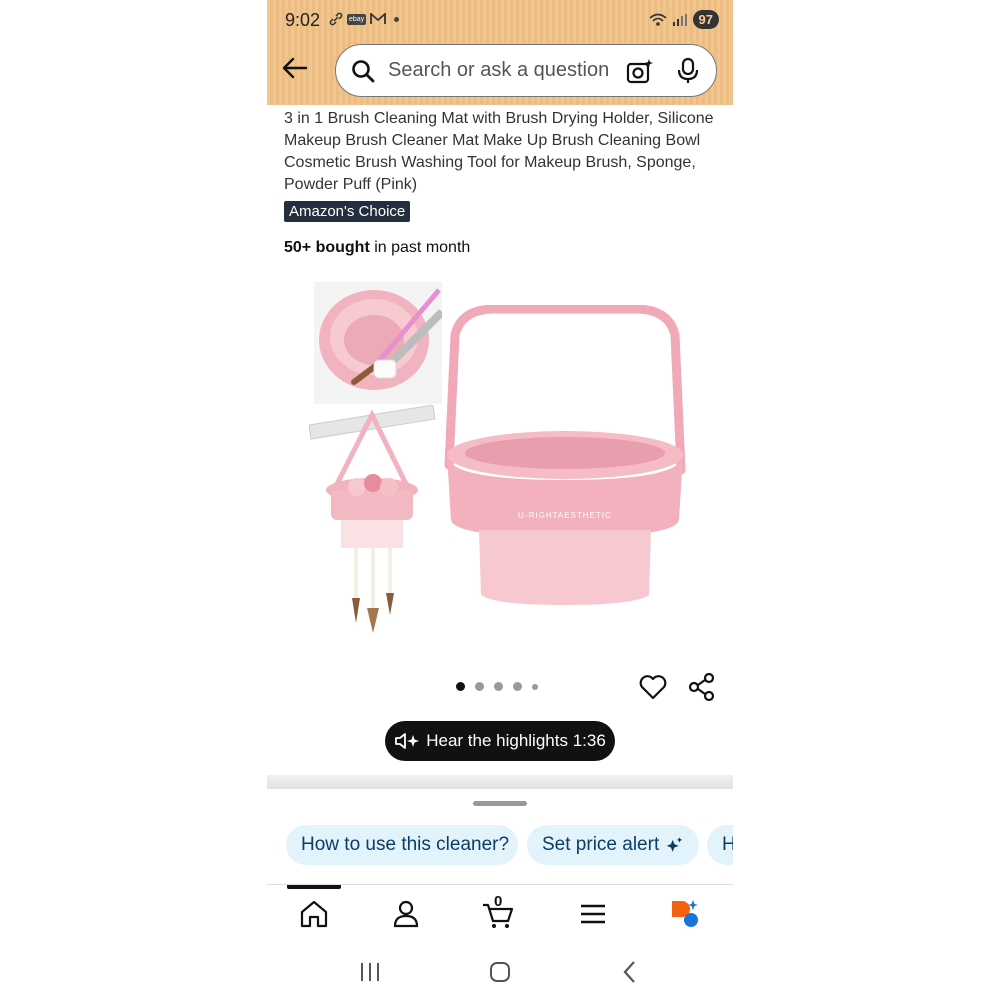 The image size is (1000, 1000). What do you see at coordinates (347, 211) in the screenshot?
I see `amazons-choice-badge: Amazon's Choice` at bounding box center [347, 211].